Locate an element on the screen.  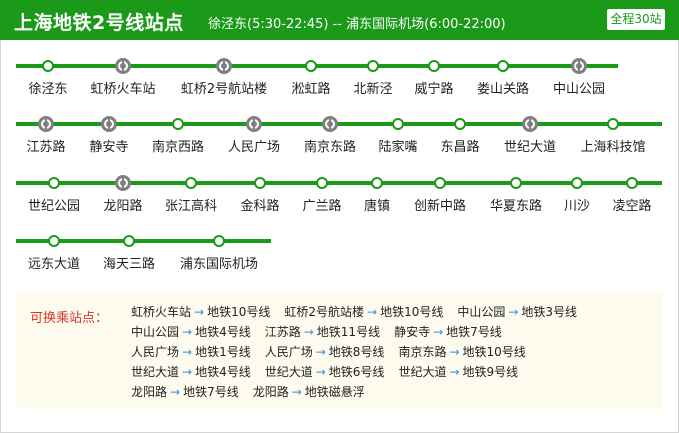
transfer-item: 龙阳路 → 地铁磁悬浮 is located at coordinates (309, 391).